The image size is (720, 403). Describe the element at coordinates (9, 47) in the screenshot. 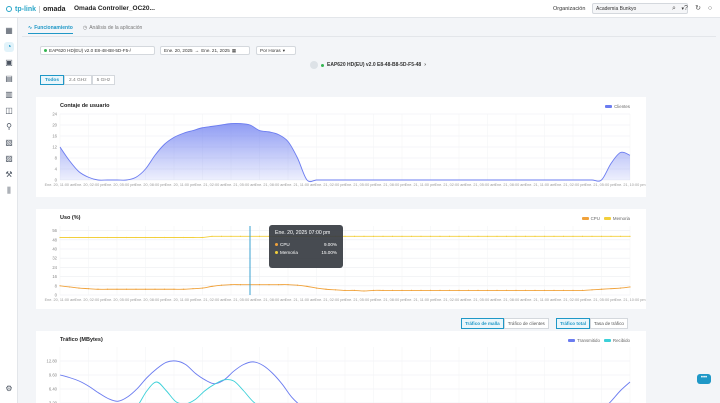

I see `monitor-icon: ◔` at that location.